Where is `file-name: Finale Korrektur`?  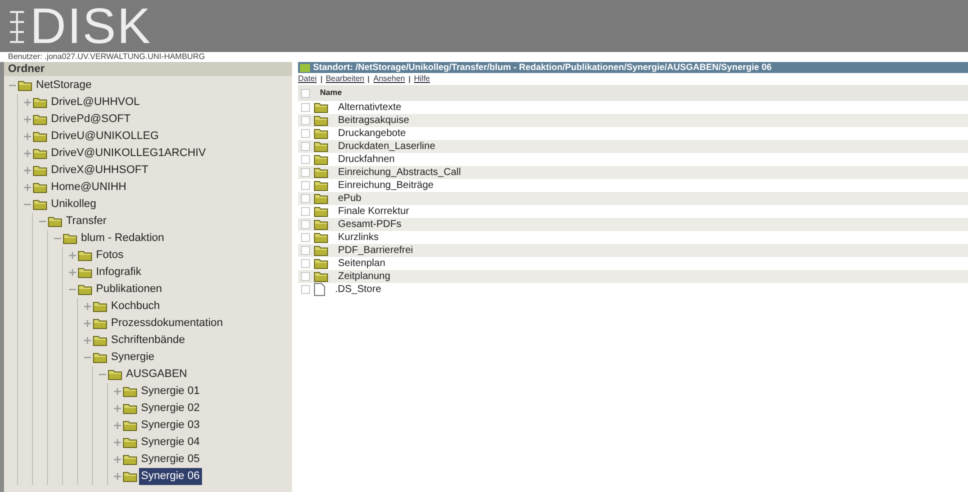
file-name: Finale Korrektur is located at coordinates (374, 211).